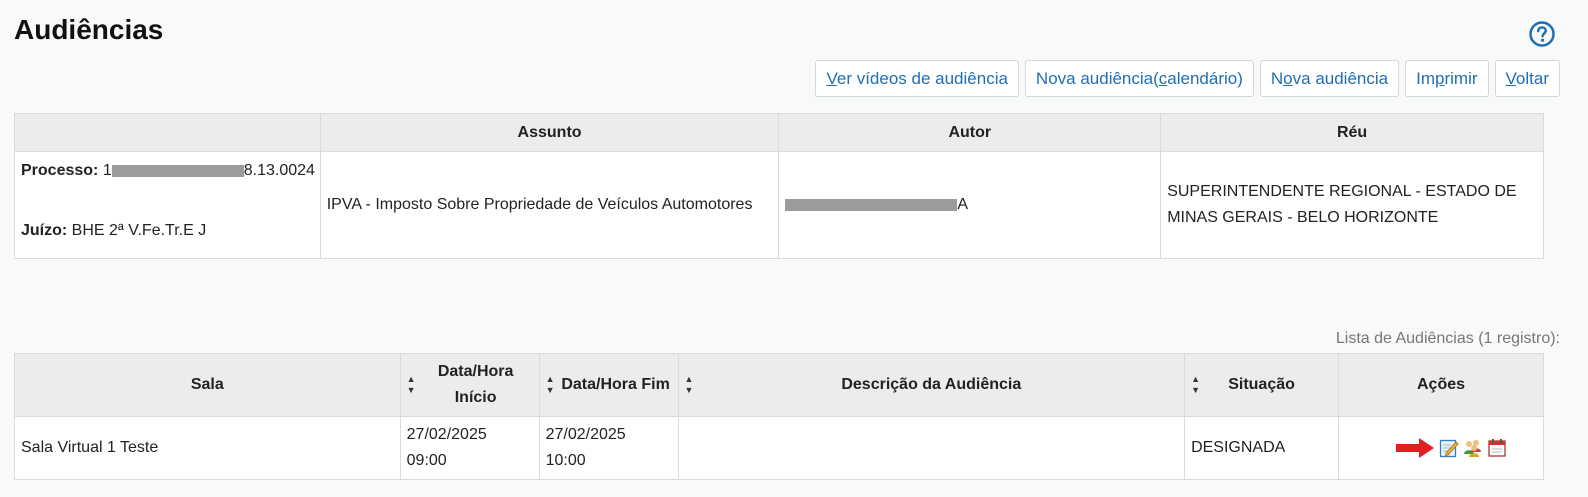  What do you see at coordinates (167, 132) in the screenshot?
I see `process-header-empty` at bounding box center [167, 132].